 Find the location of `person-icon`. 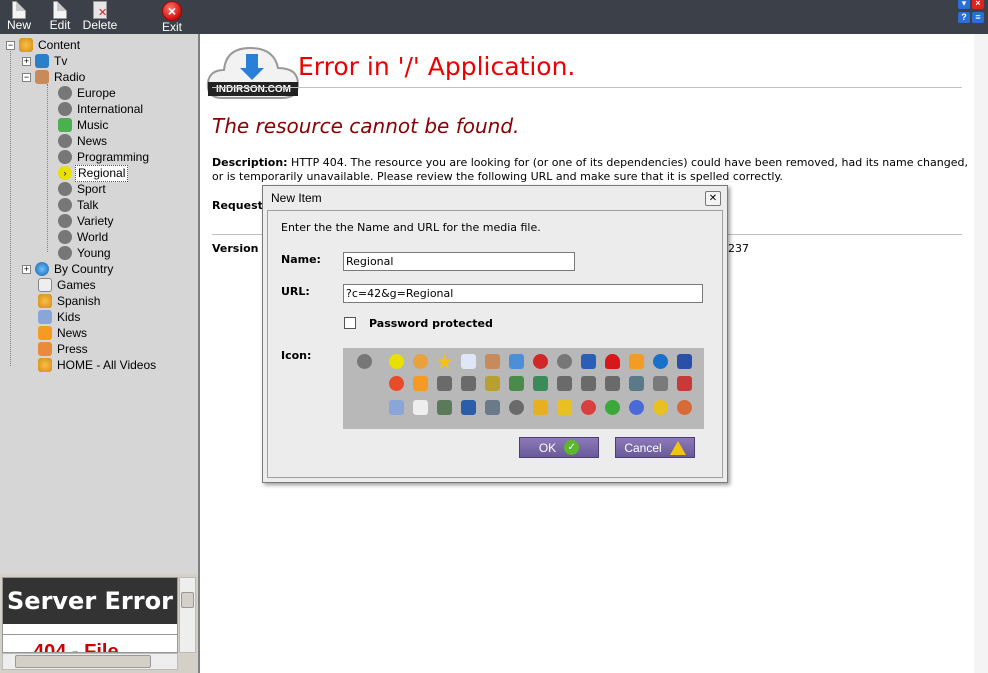

person-icon is located at coordinates (540, 407).